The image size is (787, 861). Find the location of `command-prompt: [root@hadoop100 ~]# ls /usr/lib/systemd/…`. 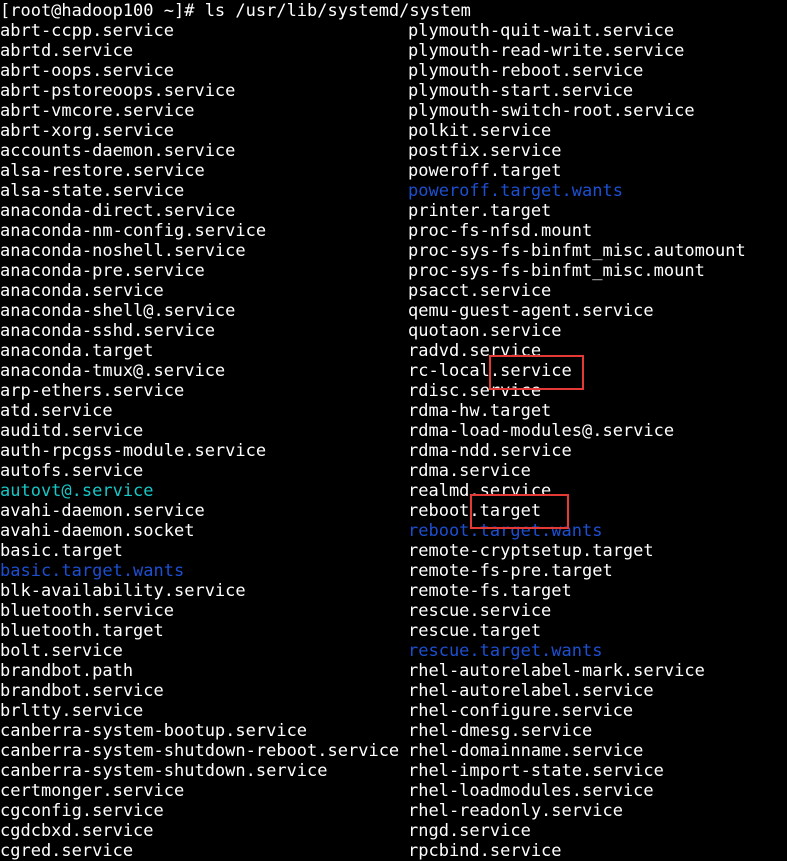

command-prompt: [root@hadoop100 ~]# ls /usr/lib/systemd/… is located at coordinates (235, 11).